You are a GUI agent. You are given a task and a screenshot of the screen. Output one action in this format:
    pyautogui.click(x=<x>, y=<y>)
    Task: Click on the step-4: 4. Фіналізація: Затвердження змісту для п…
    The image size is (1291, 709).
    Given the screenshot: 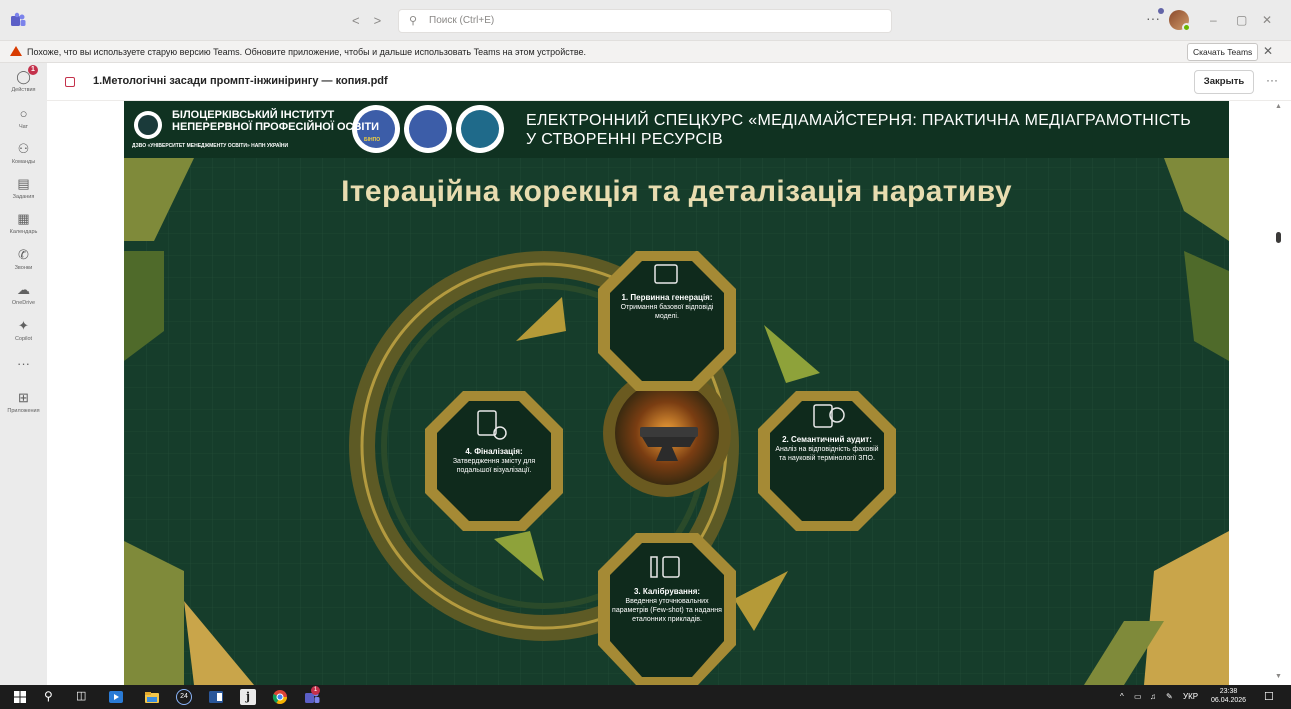 What is the action you would take?
    pyautogui.click(x=494, y=460)
    